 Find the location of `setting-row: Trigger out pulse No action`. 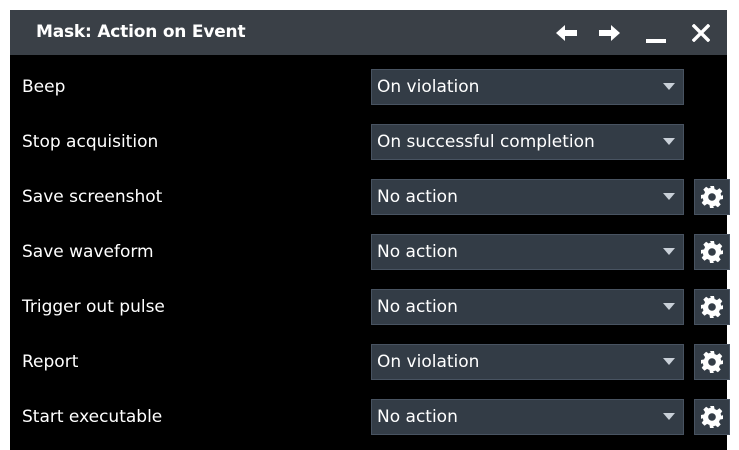

setting-row: Trigger out pulse No action is located at coordinates (370, 307).